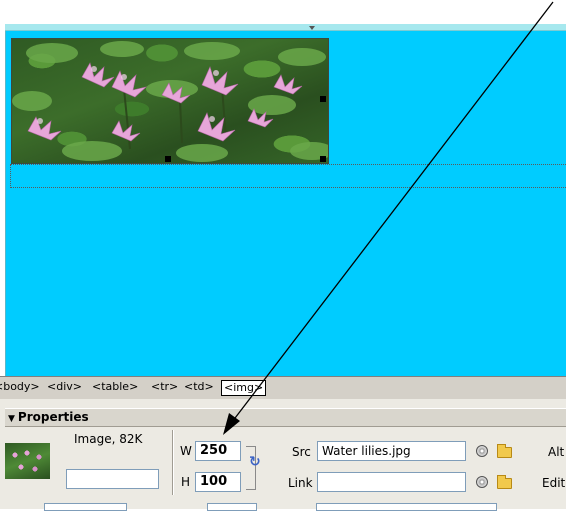 The width and height of the screenshot is (566, 511). What do you see at coordinates (406, 507) in the screenshot?
I see `low-src-field` at bounding box center [406, 507].